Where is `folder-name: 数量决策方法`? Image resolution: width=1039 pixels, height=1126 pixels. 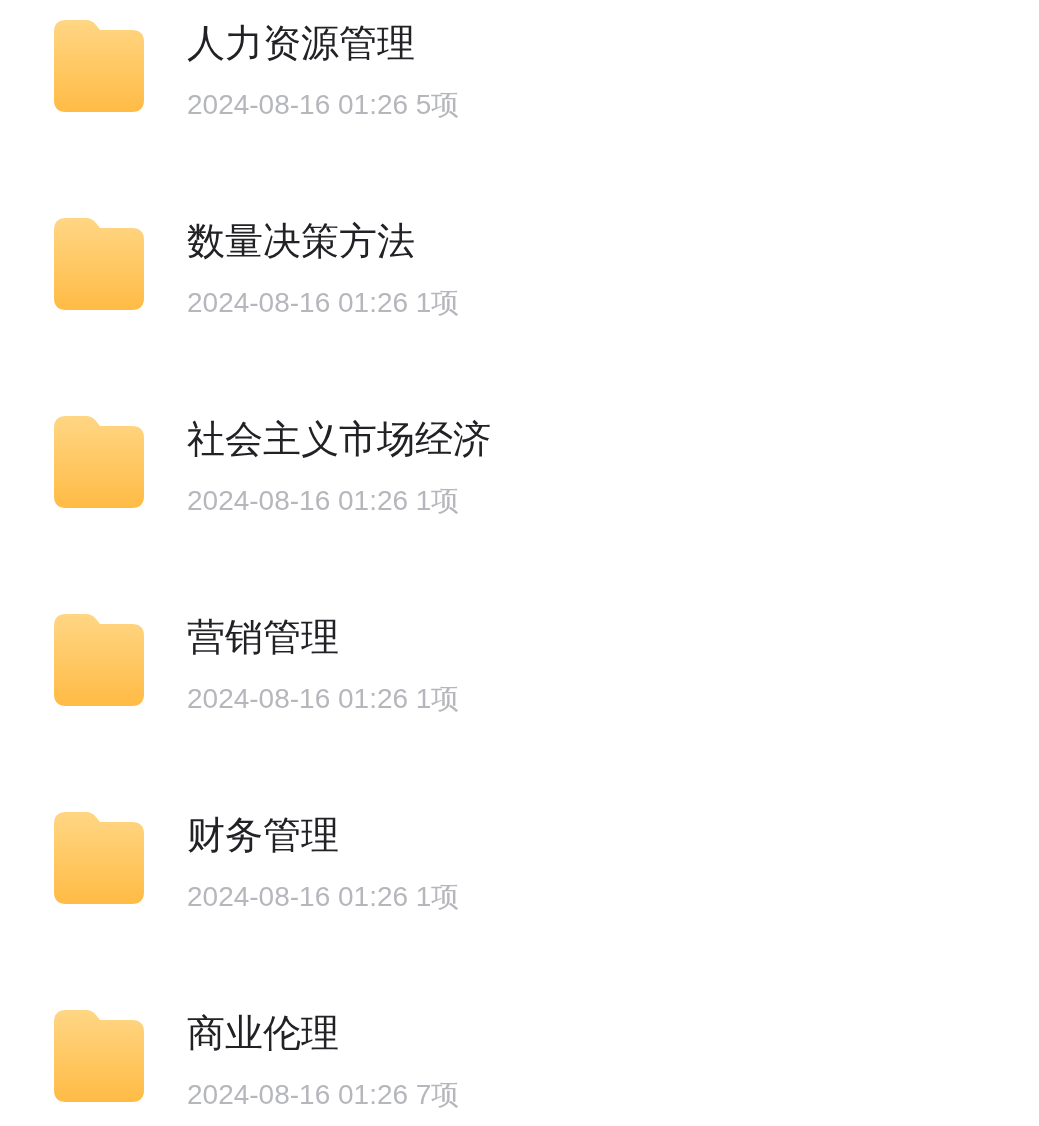 folder-name: 数量决策方法 is located at coordinates (301, 241).